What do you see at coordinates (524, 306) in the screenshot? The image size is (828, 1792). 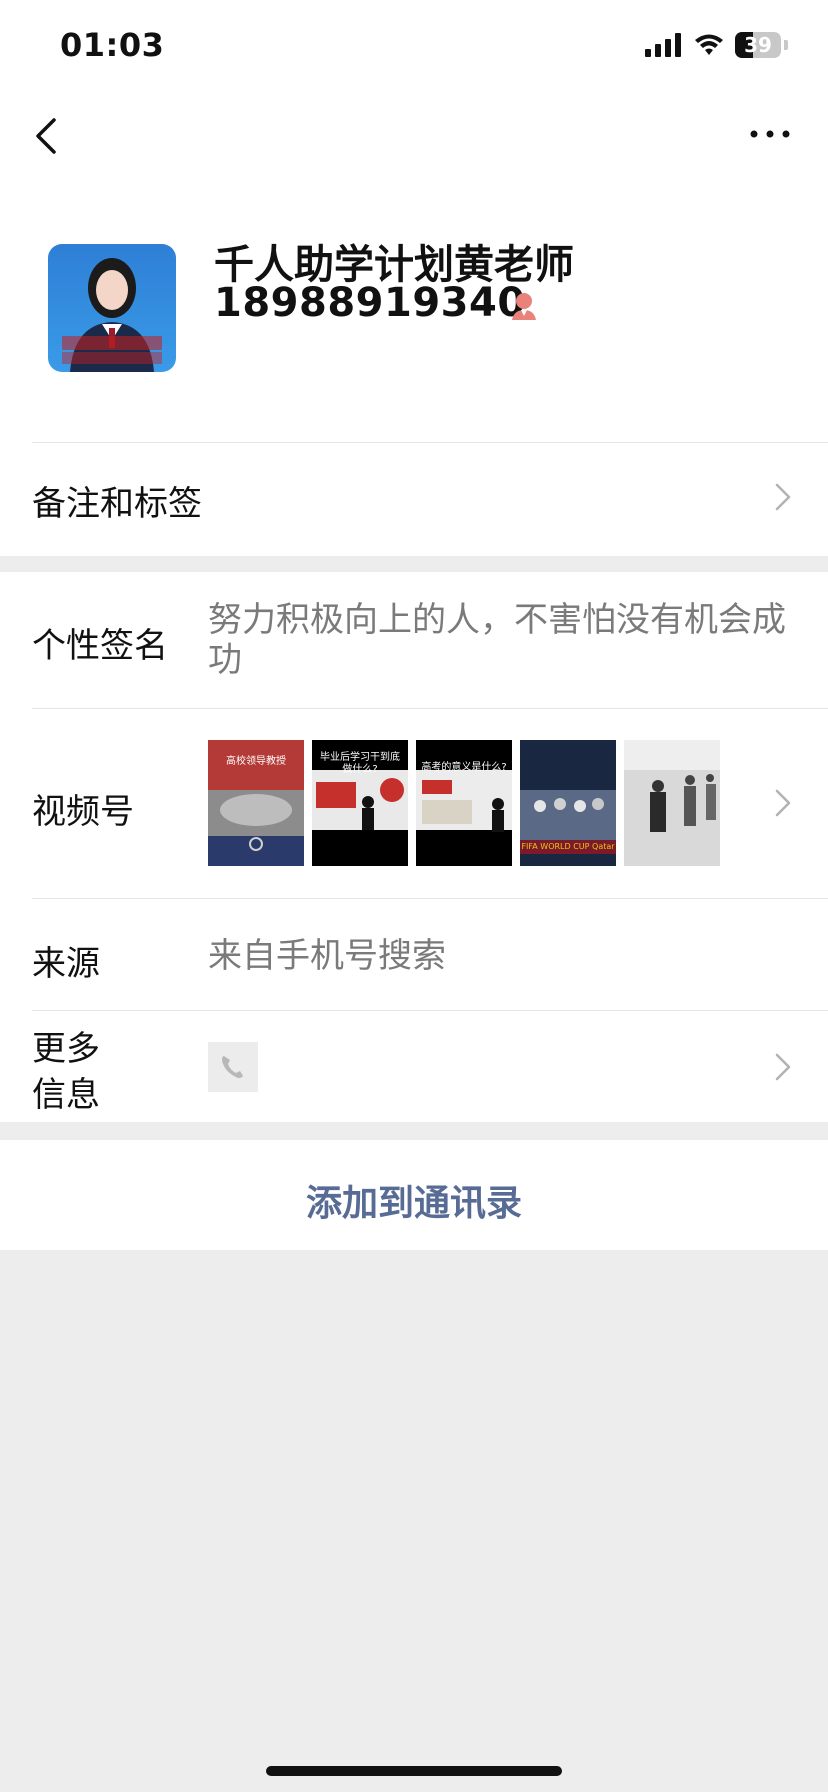 I see `female-icon` at bounding box center [524, 306].